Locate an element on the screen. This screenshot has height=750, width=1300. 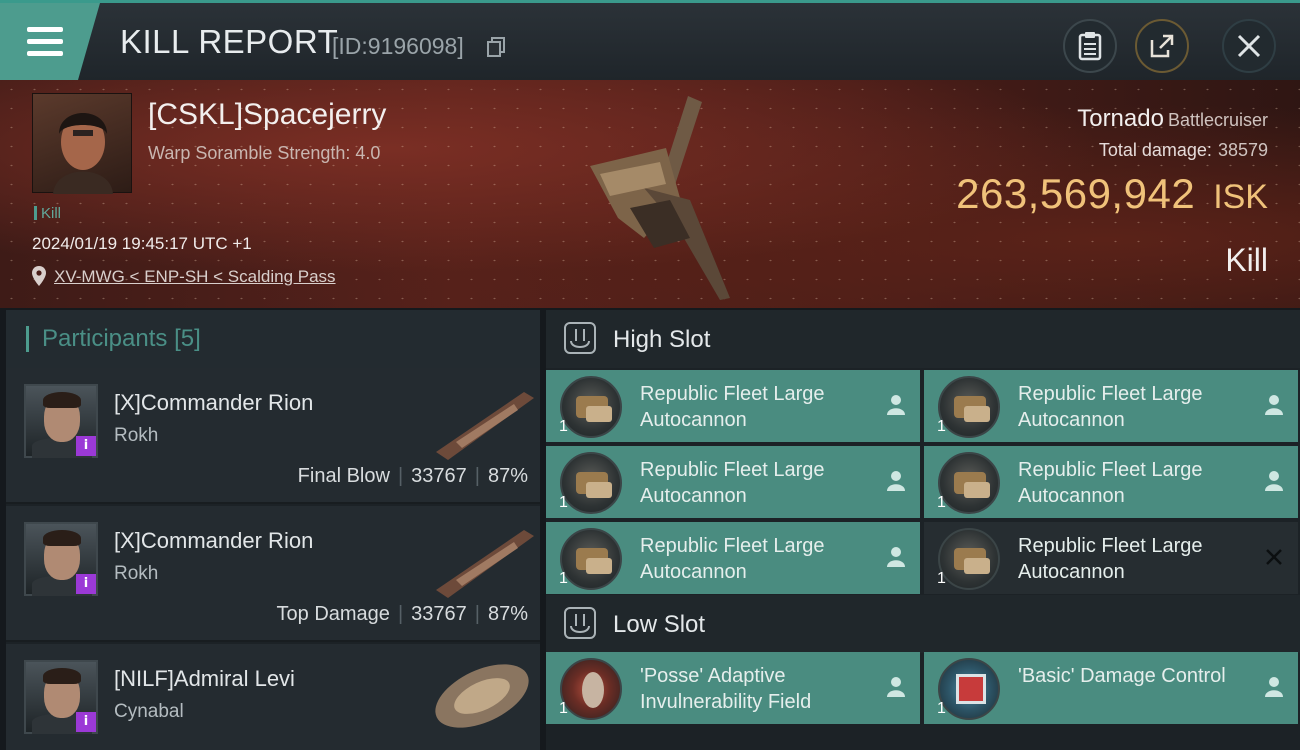
kill-tag: Kill is located at coordinates (47, 213).